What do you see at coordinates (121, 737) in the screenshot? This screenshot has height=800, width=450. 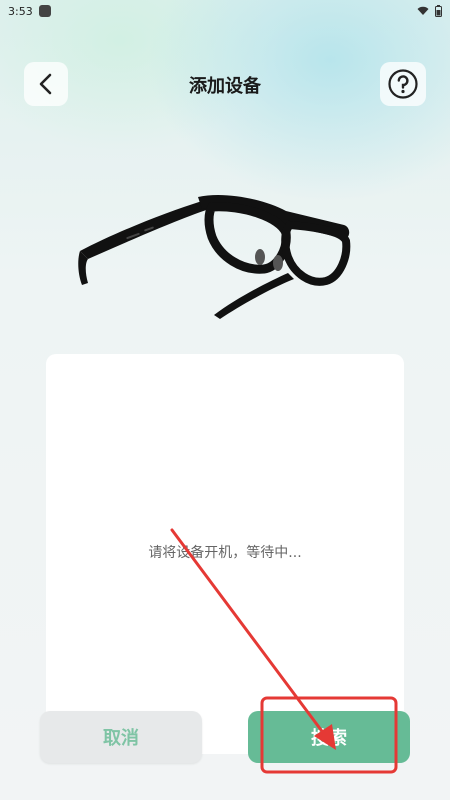 I see `cancel-button: 取消` at bounding box center [121, 737].